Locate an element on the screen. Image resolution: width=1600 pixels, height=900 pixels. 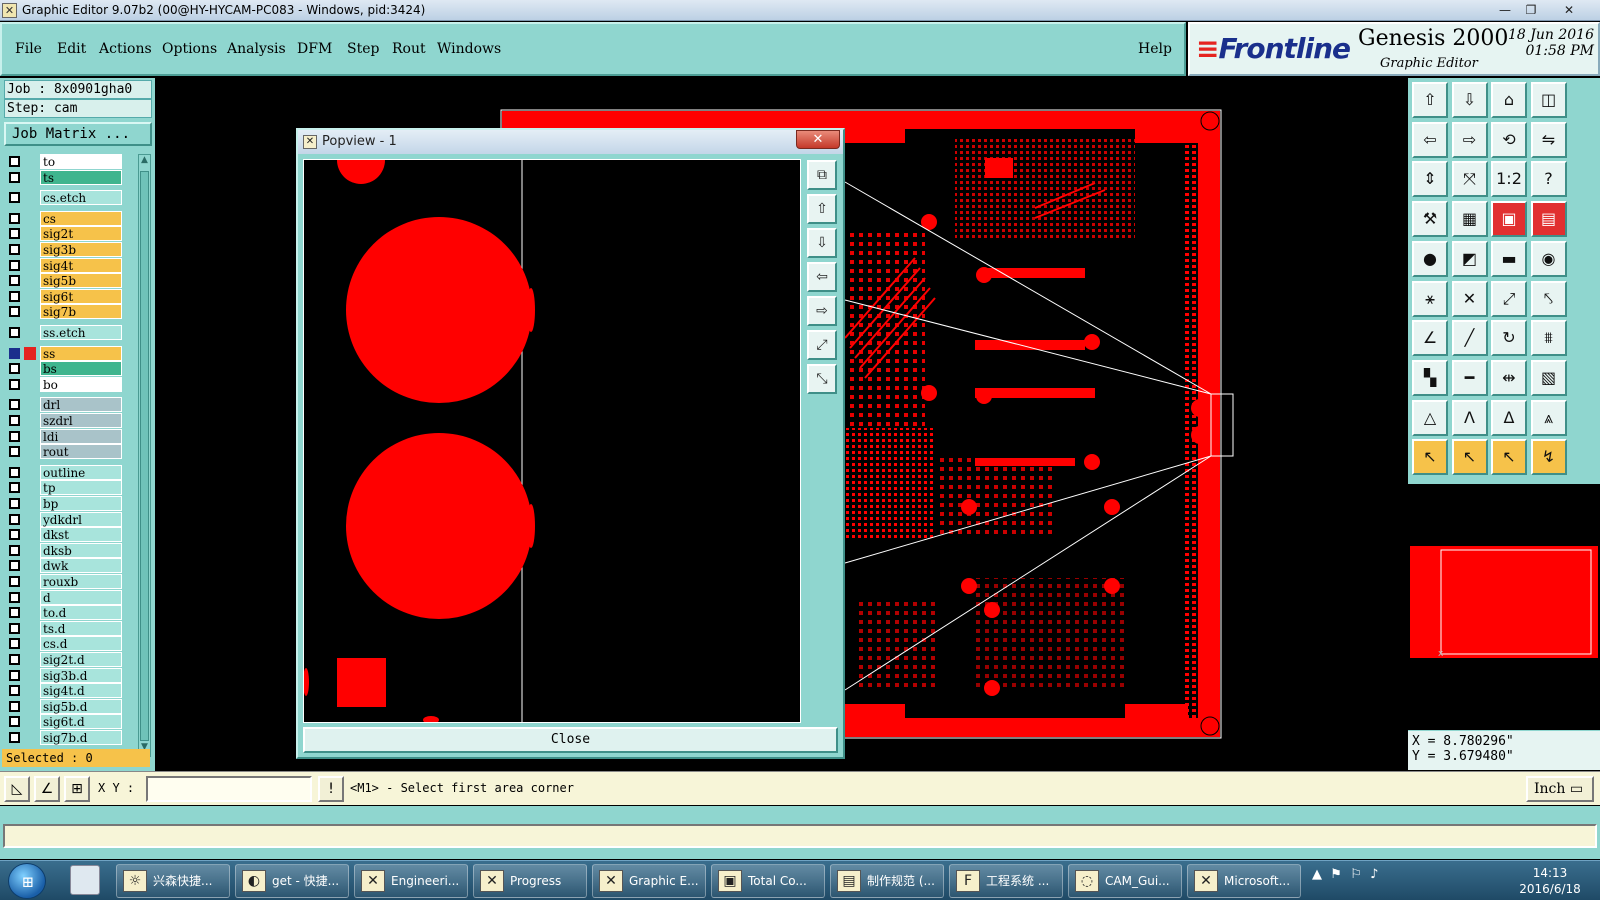
layer-row-cs: cs is located at coordinates (71, 218).